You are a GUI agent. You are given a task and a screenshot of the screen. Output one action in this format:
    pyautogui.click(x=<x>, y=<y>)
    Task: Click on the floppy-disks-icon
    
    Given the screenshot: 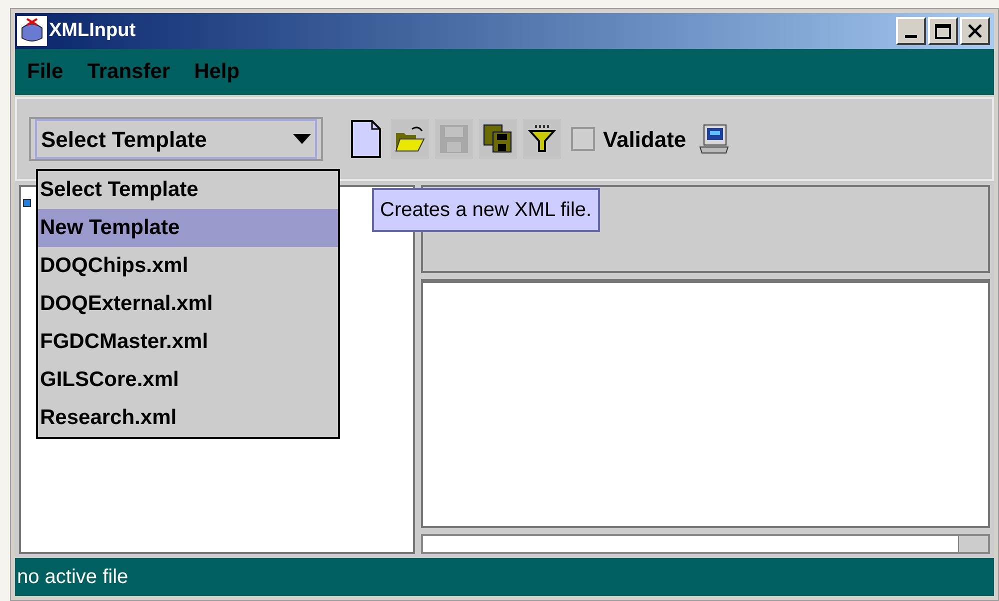 What is the action you would take?
    pyautogui.click(x=498, y=139)
    